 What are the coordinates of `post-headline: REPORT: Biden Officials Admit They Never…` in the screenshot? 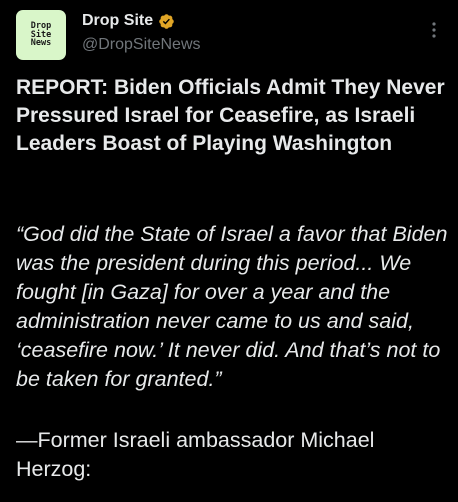 It's located at (230, 115).